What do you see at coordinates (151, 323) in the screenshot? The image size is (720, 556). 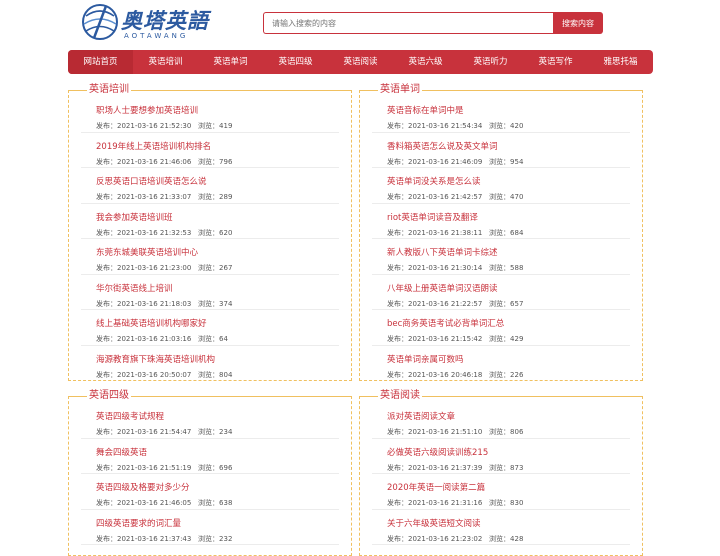 I see `article-link: 线上基础英语培训机构哪家好` at bounding box center [151, 323].